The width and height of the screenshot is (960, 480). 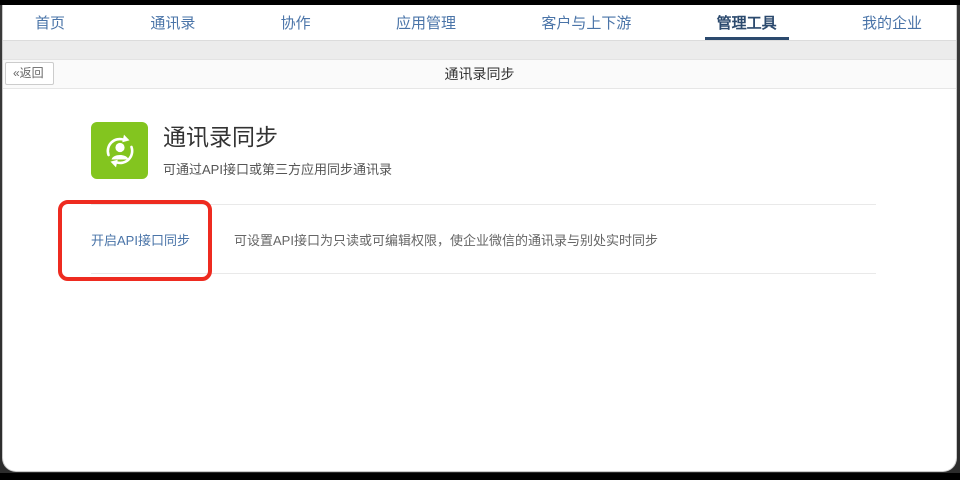 I want to click on page-subheader: «返回 通讯录同步, so click(x=479, y=74).